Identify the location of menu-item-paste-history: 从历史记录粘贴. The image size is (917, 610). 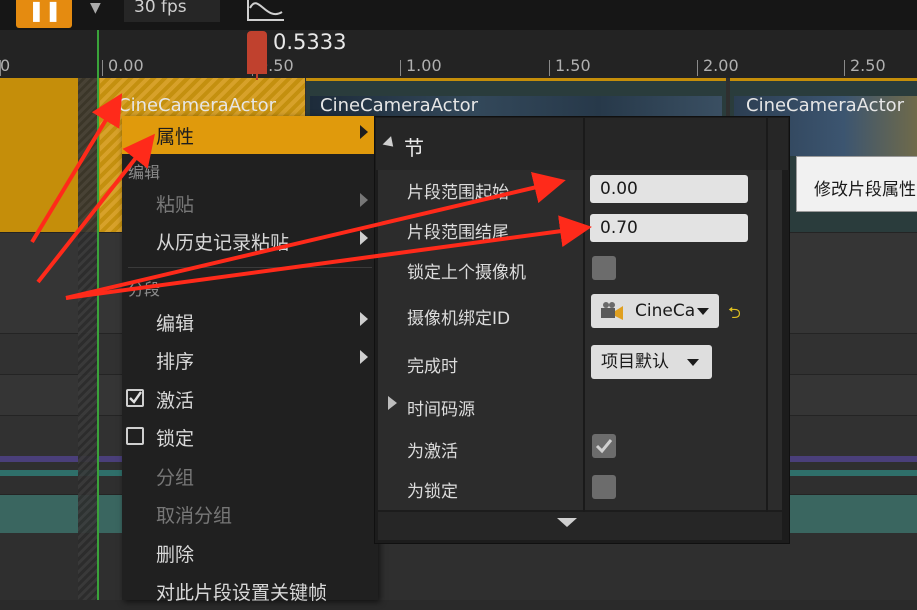
(250, 241).